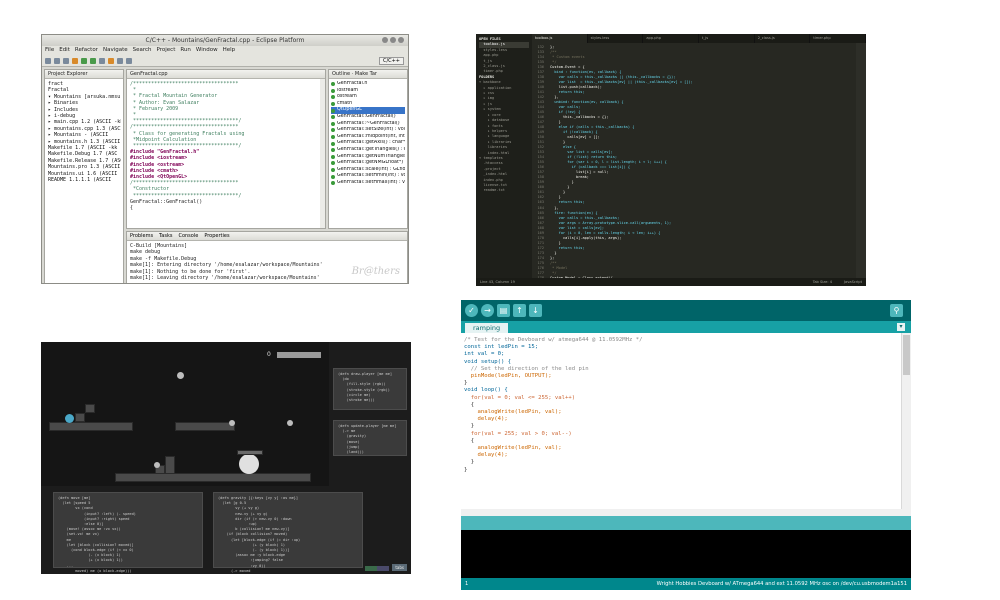  I want to click on outline-item: iostream, so click(368, 91).